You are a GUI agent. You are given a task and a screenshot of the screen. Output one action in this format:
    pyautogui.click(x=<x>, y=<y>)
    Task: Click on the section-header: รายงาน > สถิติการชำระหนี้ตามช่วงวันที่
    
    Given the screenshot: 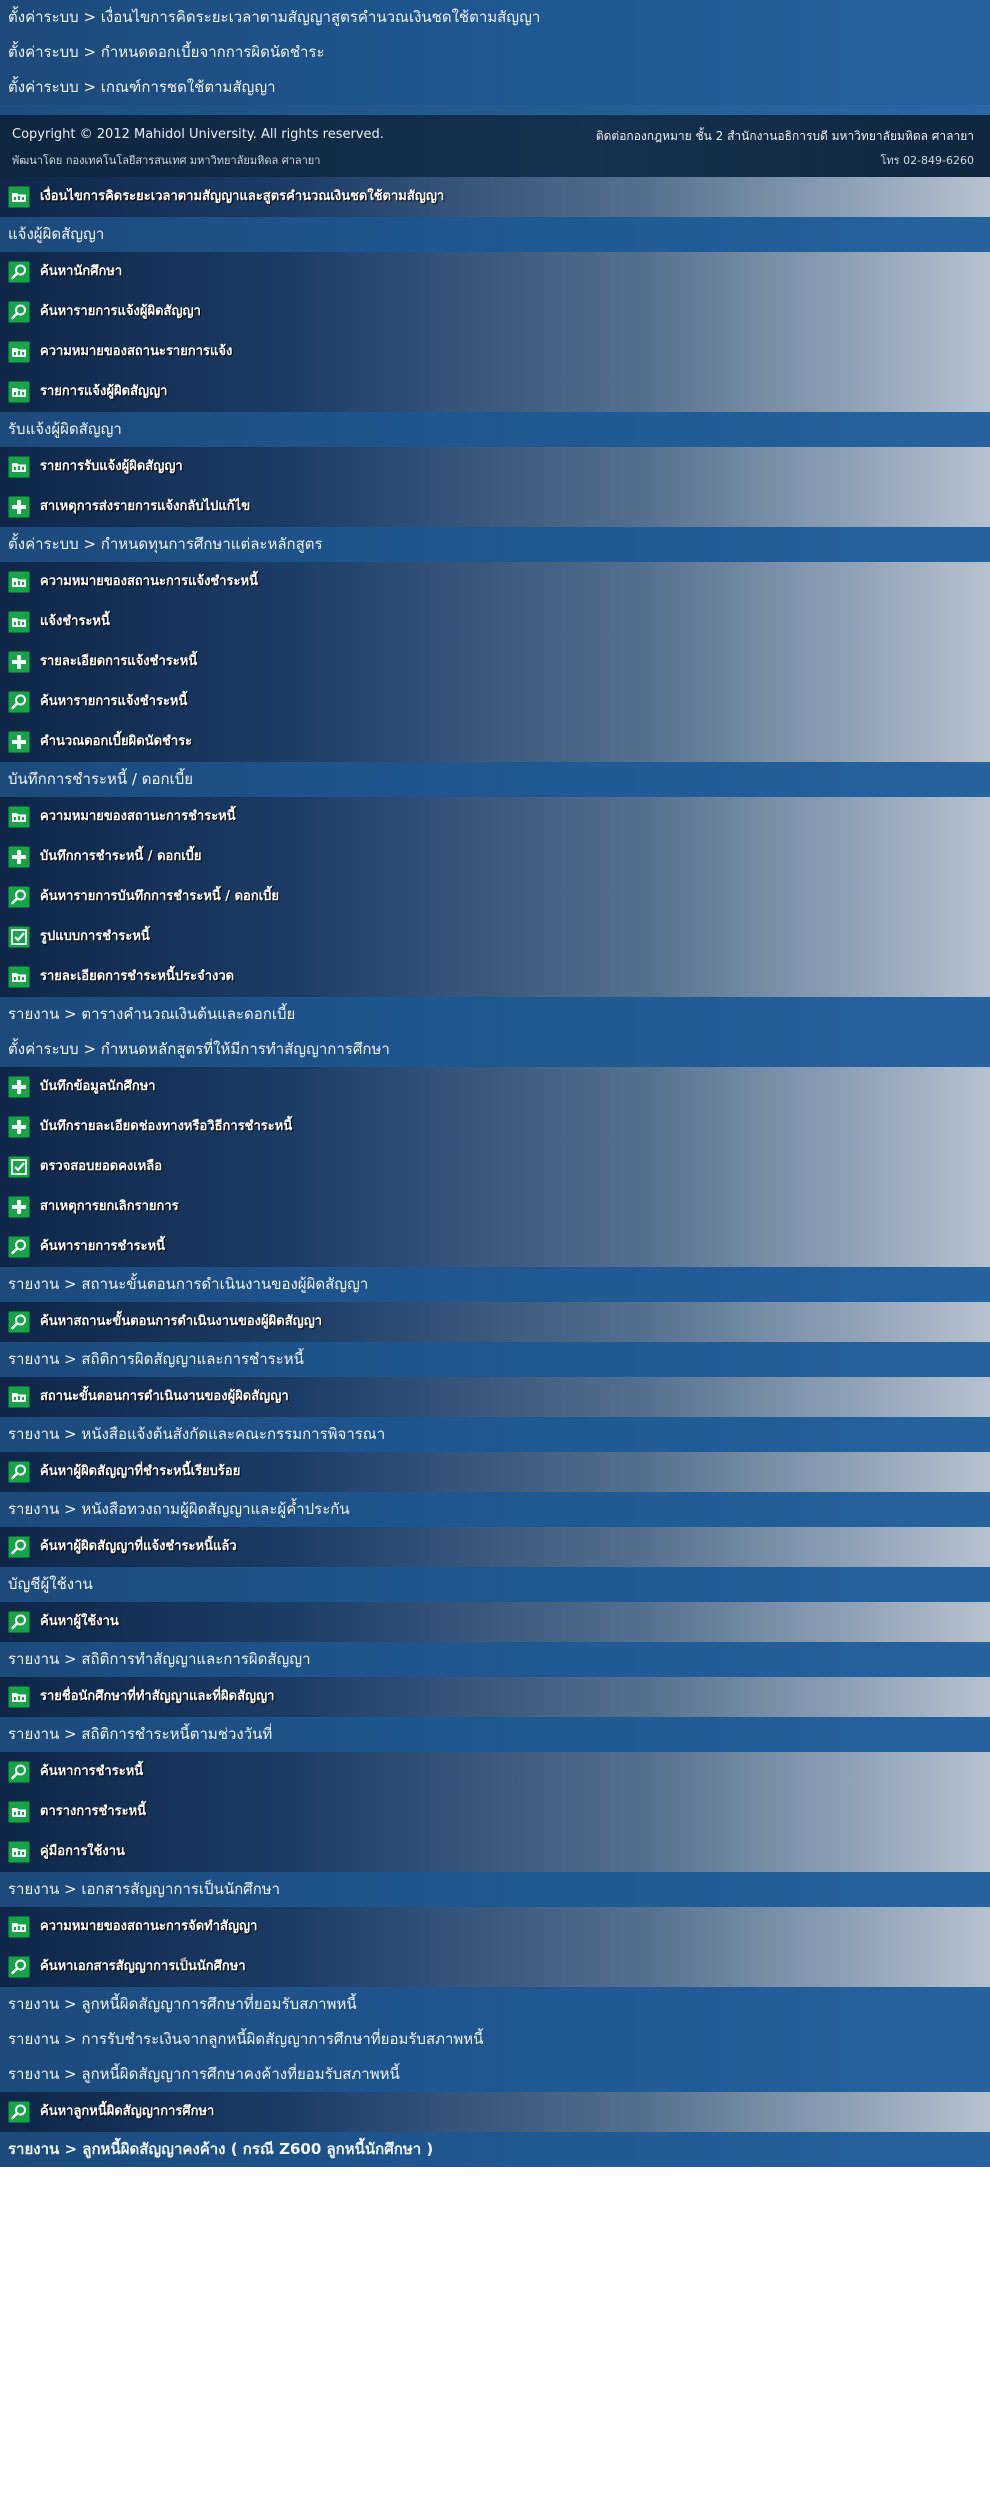 What is the action you would take?
    pyautogui.click(x=495, y=1734)
    